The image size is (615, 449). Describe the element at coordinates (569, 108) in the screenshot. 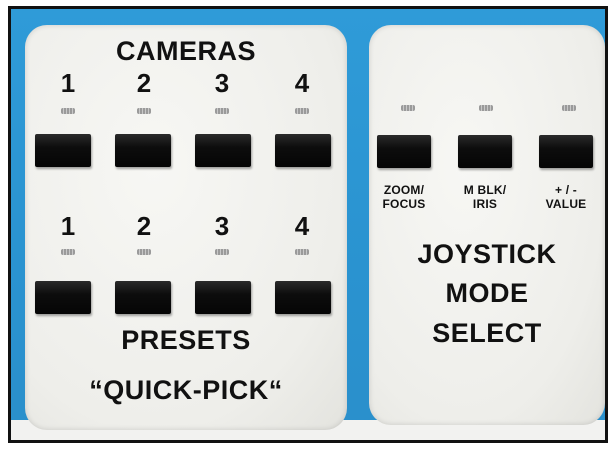

I see `value-led` at that location.